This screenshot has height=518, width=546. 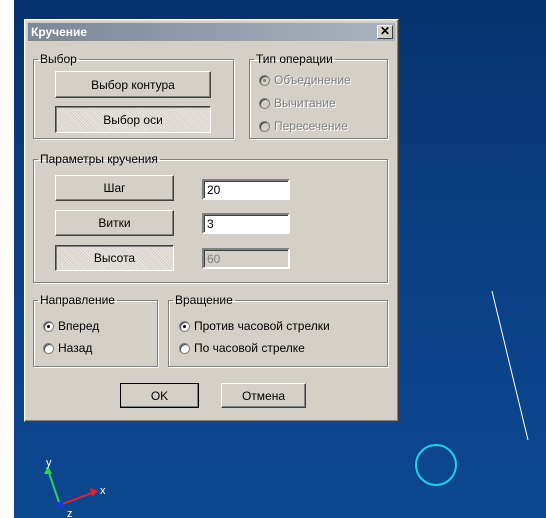 What do you see at coordinates (184, 348) in the screenshot?
I see `radio-cw` at bounding box center [184, 348].